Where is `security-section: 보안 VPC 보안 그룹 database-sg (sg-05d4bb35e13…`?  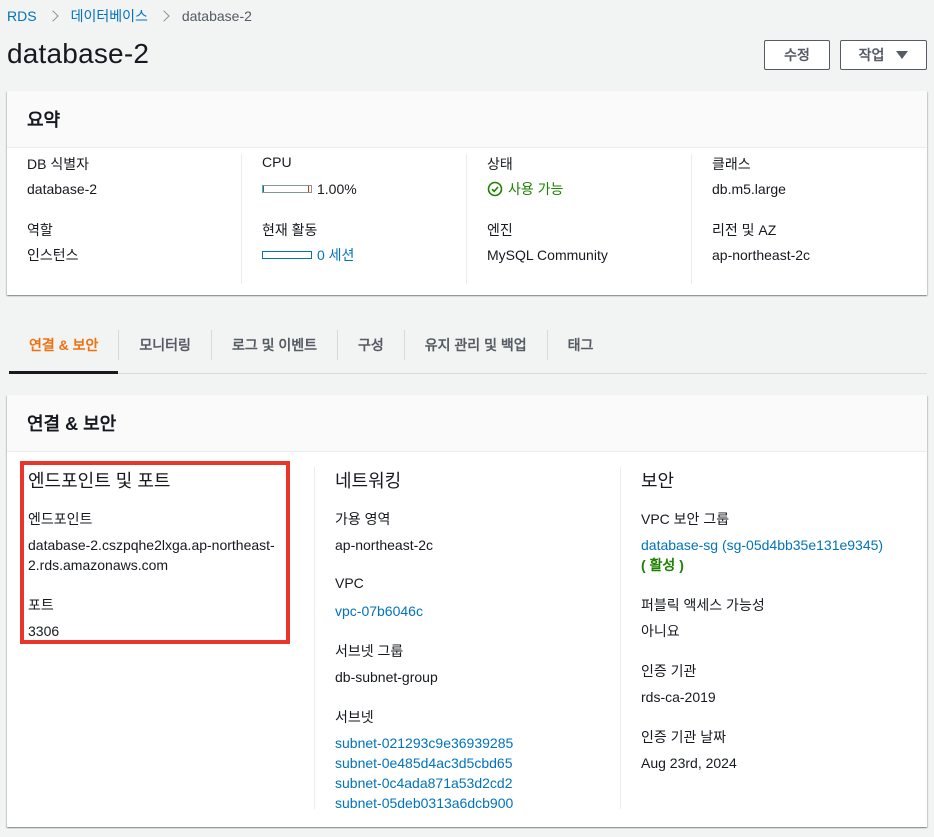
security-section: 보안 VPC 보안 그룹 database-sg (sg-05d4bb35e13… is located at coordinates (770, 638).